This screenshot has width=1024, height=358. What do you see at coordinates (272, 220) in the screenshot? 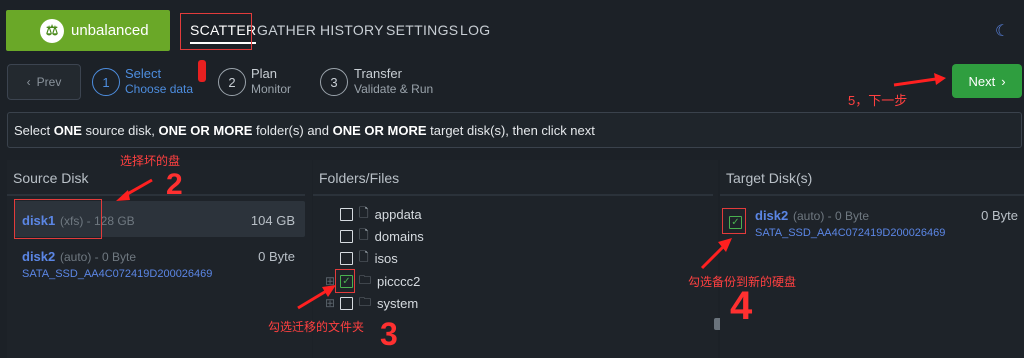
I see `source-disk-size: 104 GB` at bounding box center [272, 220].